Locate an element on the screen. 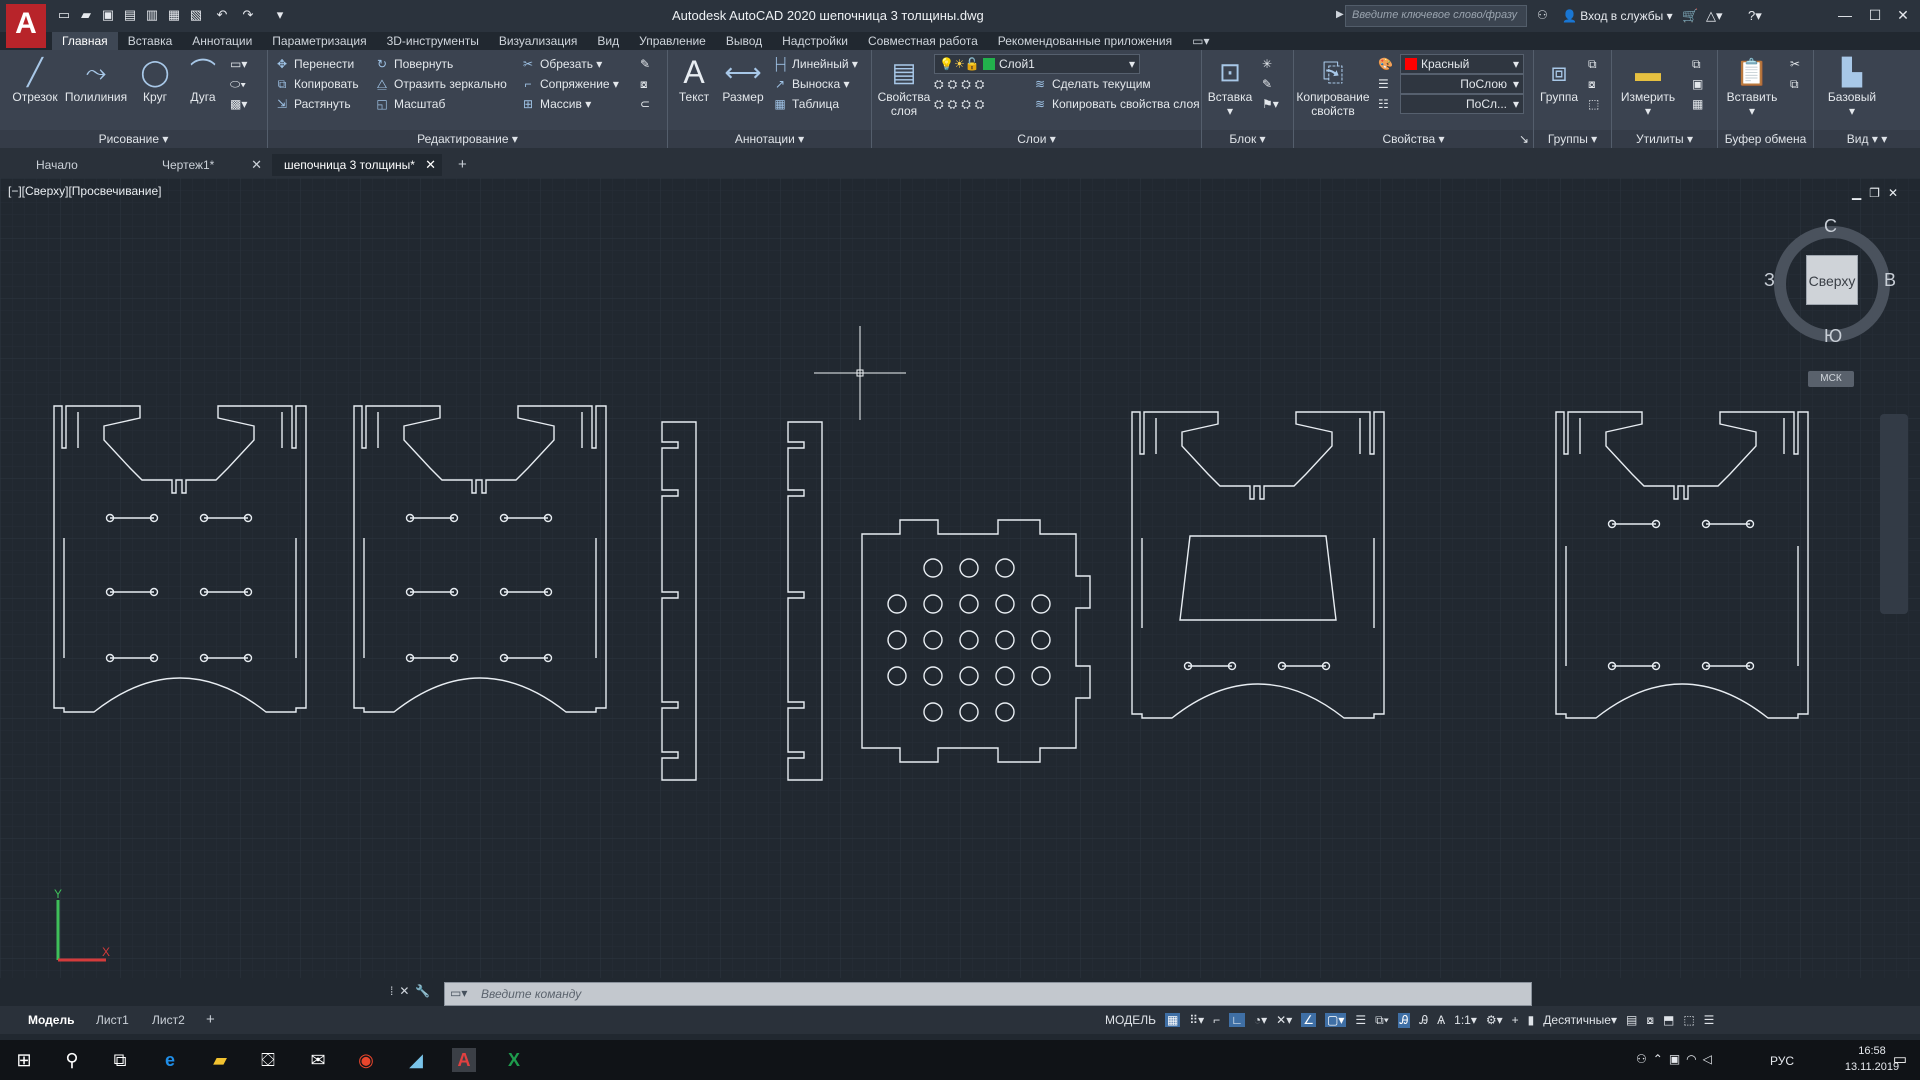  erase-icon: ✎ is located at coordinates (645, 64).